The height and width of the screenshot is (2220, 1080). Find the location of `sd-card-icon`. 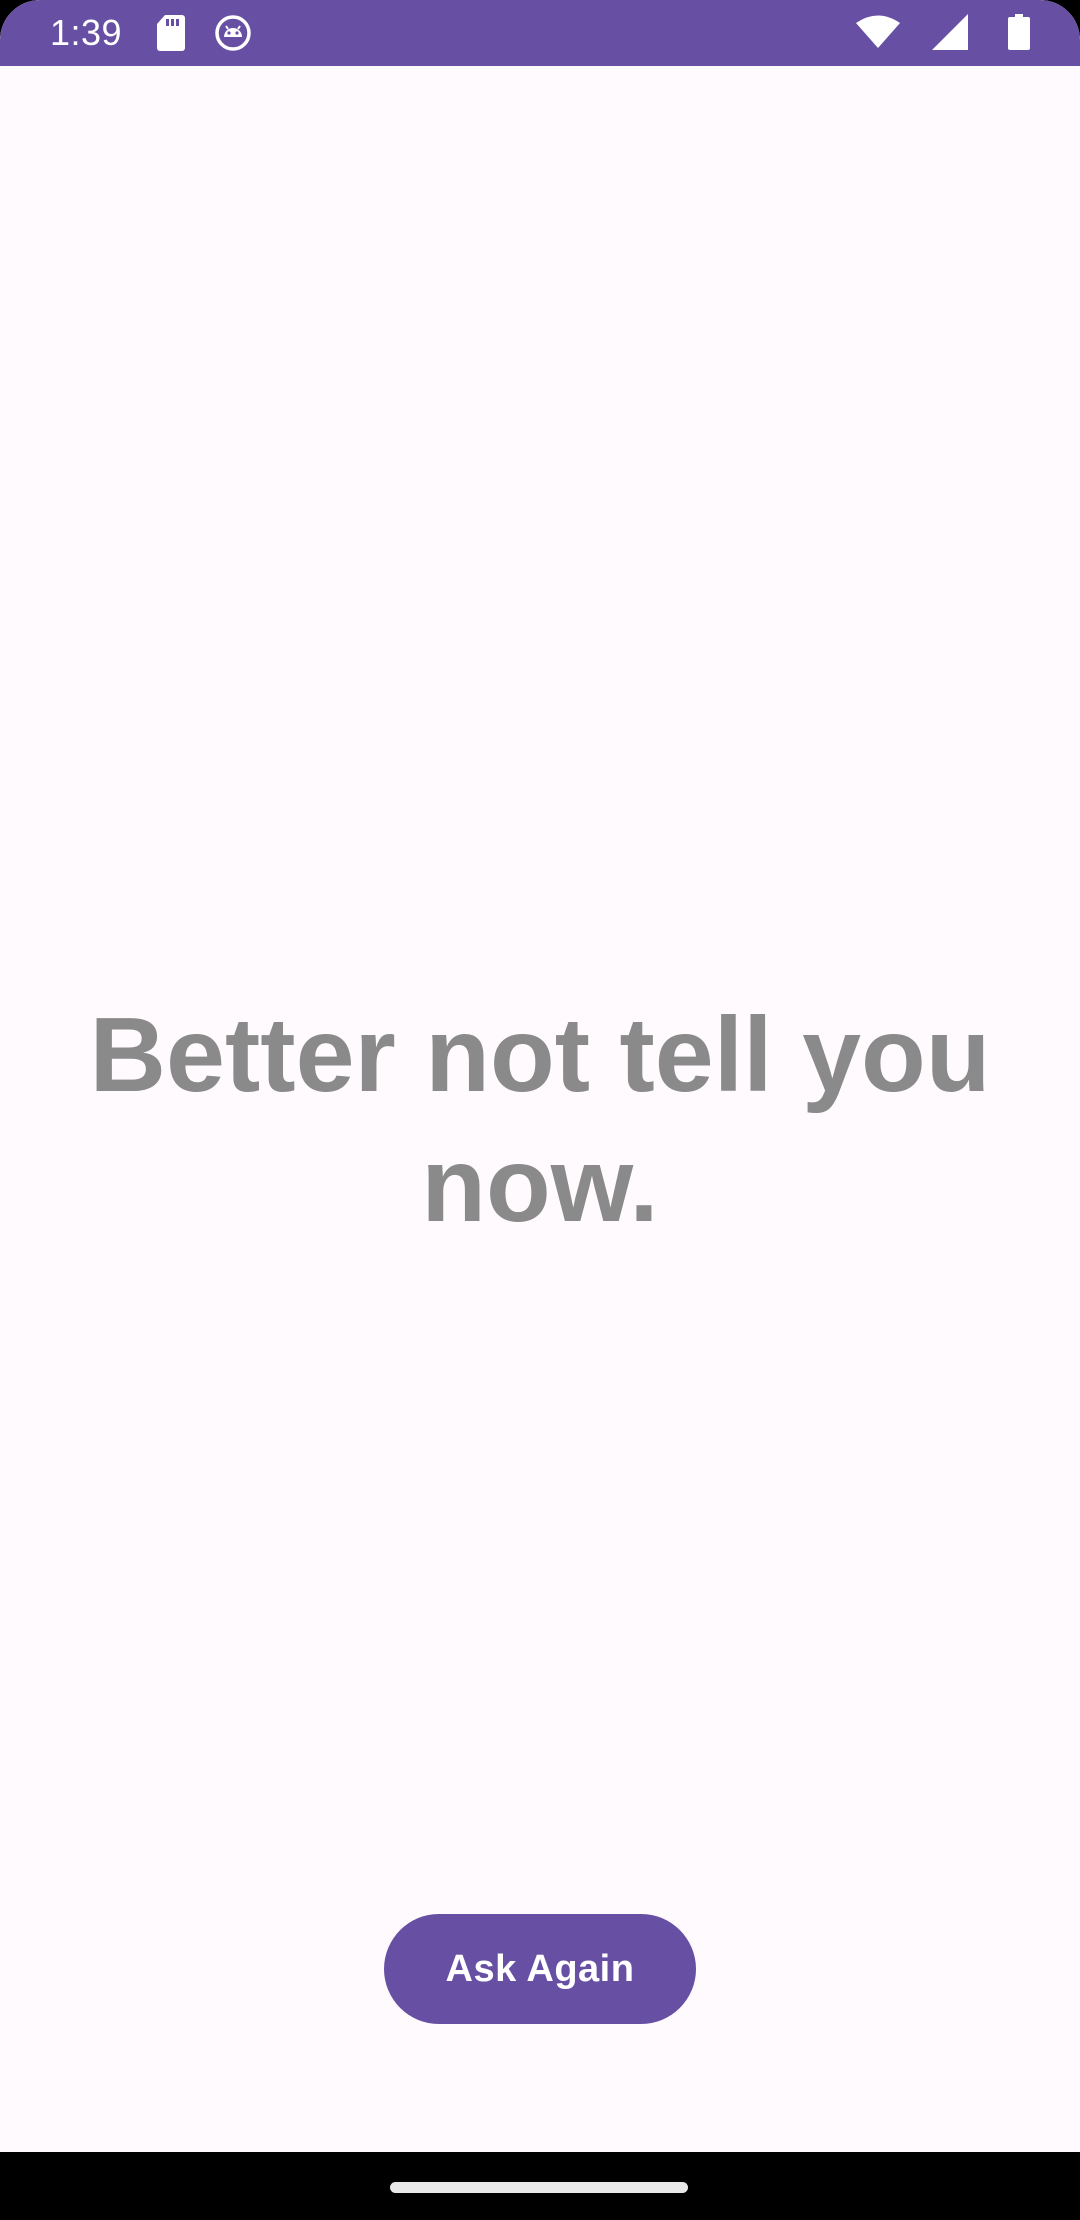

sd-card-icon is located at coordinates (171, 33).